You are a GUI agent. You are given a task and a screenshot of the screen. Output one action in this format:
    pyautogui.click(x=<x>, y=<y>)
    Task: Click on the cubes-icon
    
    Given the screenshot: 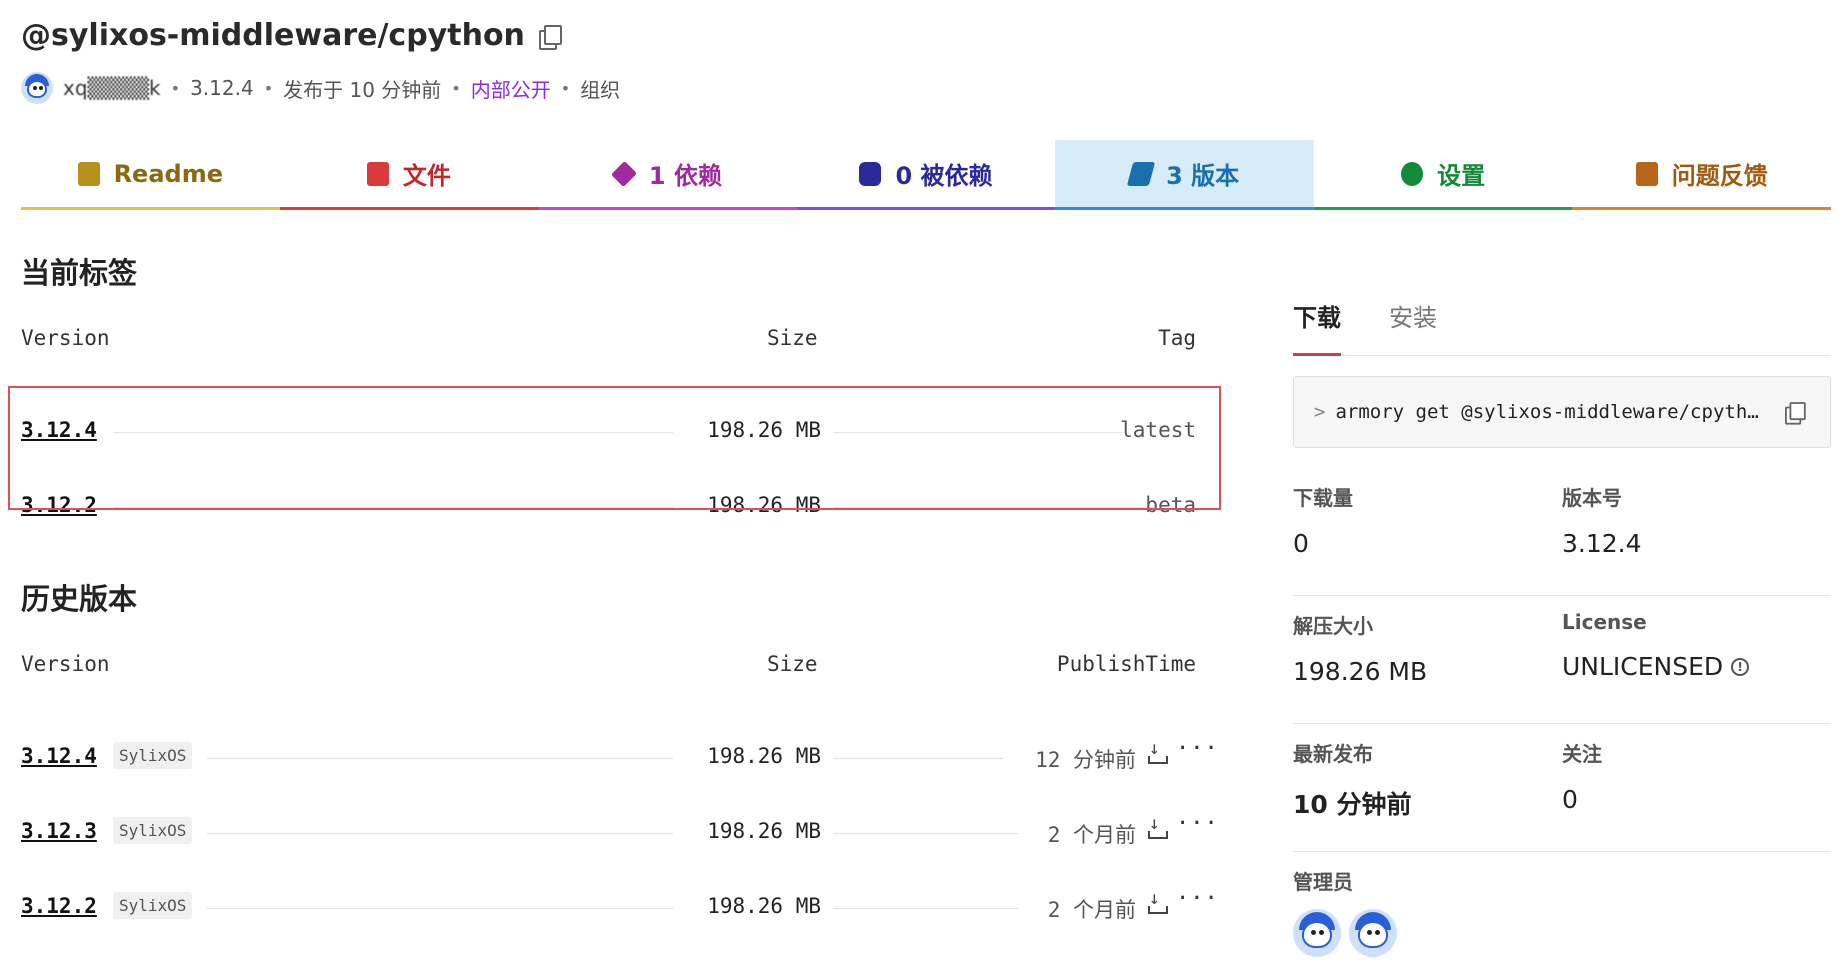 What is the action you would take?
    pyautogui.click(x=870, y=173)
    